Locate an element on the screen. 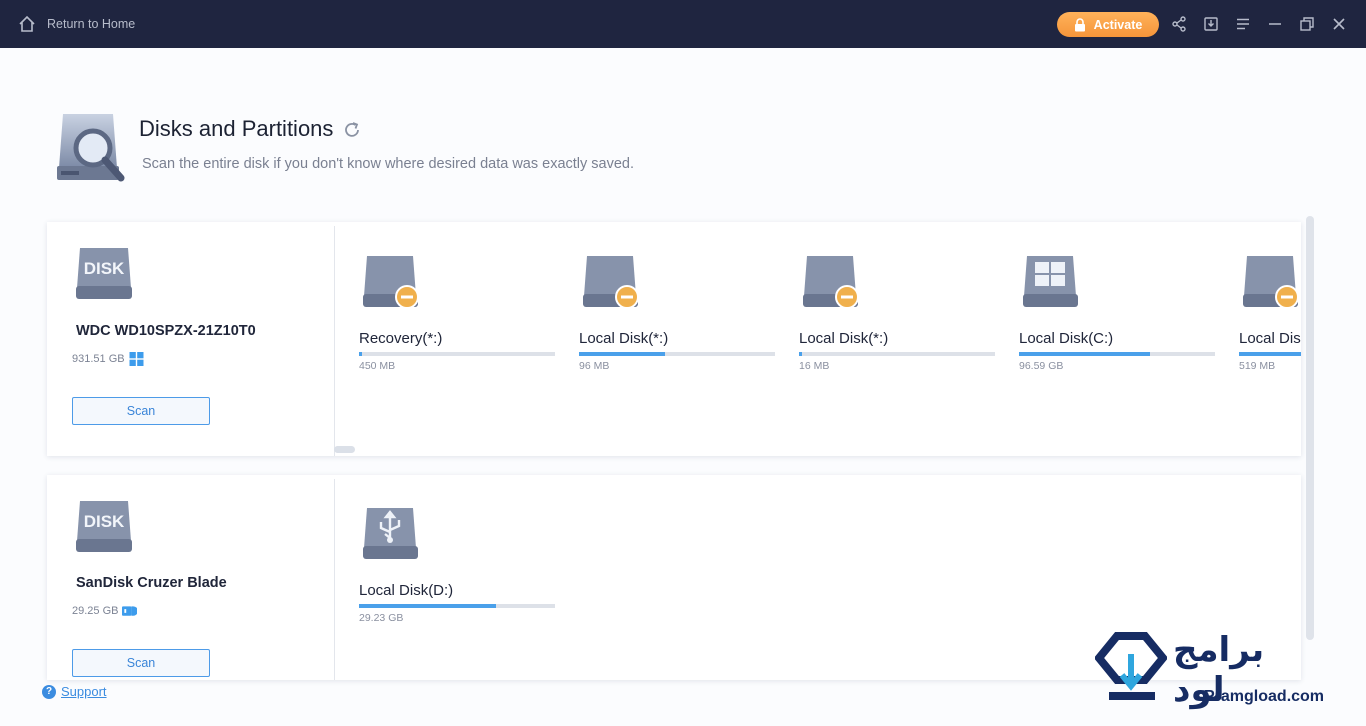 This screenshot has width=1366, height=726. lock-icon is located at coordinates (1079, 24).